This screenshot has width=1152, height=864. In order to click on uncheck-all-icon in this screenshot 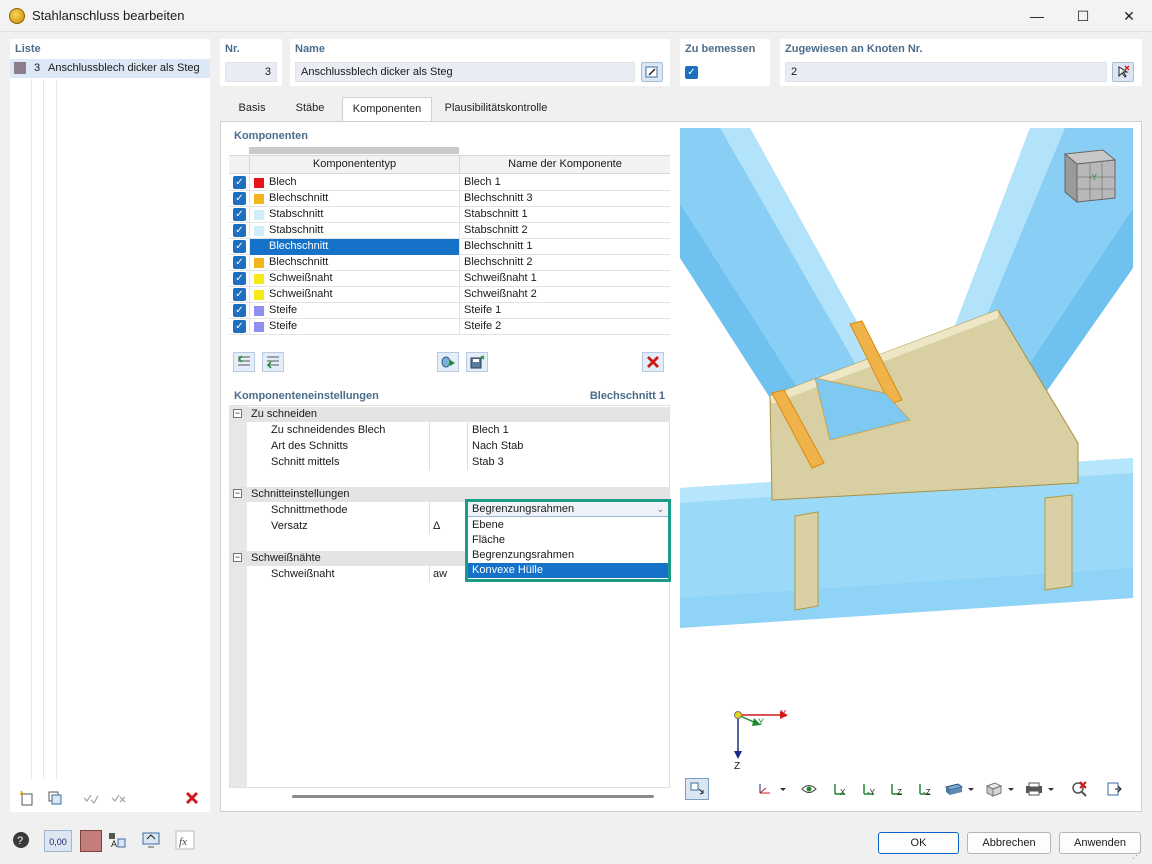, I will do `click(119, 798)`.